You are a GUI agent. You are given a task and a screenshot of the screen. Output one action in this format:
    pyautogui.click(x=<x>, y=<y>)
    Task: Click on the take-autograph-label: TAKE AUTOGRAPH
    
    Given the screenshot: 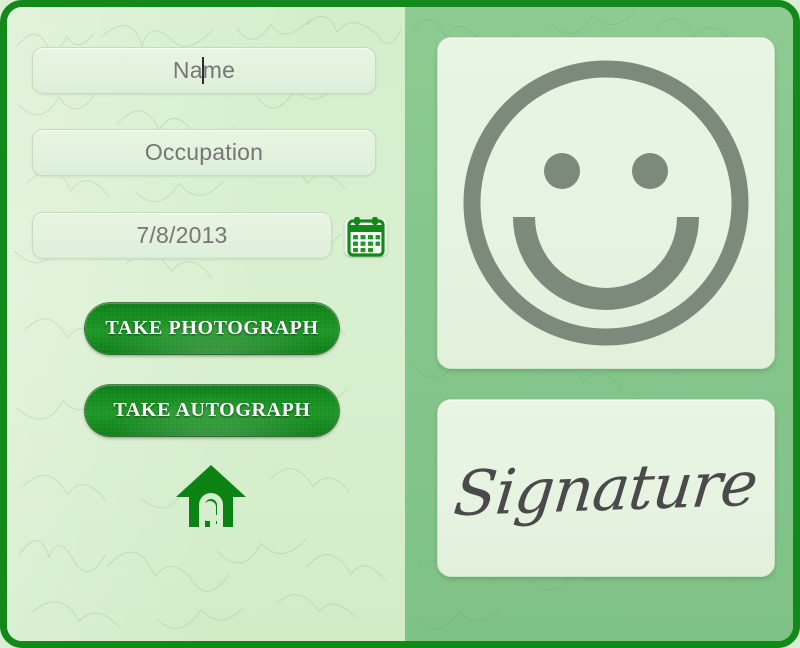 What is the action you would take?
    pyautogui.click(x=212, y=410)
    